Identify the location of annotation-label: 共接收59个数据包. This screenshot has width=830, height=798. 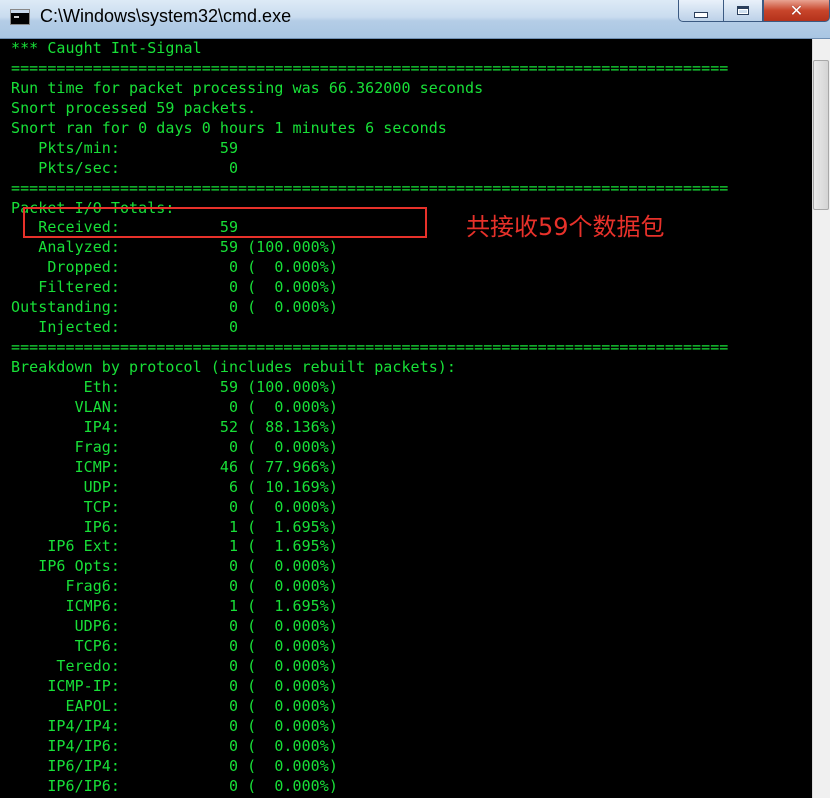
(565, 227).